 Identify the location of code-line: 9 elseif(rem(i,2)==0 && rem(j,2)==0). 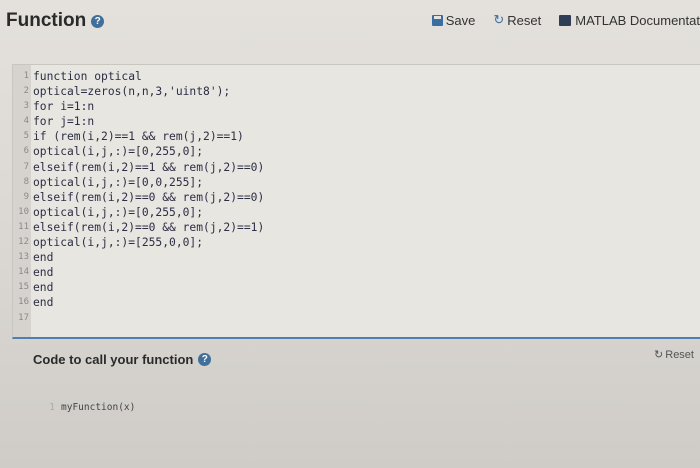
(139, 197).